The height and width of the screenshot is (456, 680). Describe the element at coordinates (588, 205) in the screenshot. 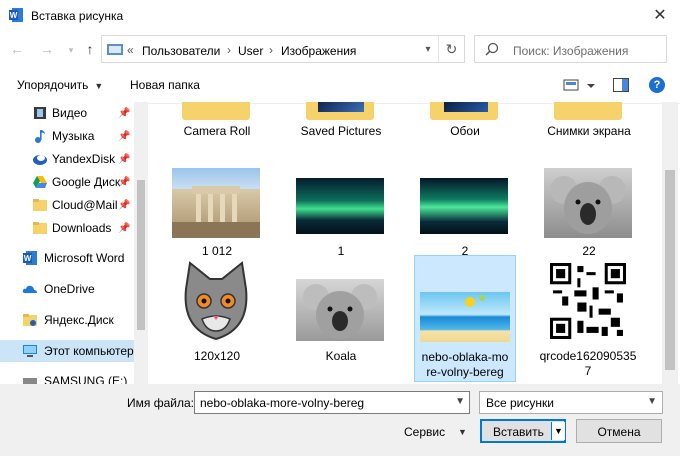

I see `koala-drawing` at that location.